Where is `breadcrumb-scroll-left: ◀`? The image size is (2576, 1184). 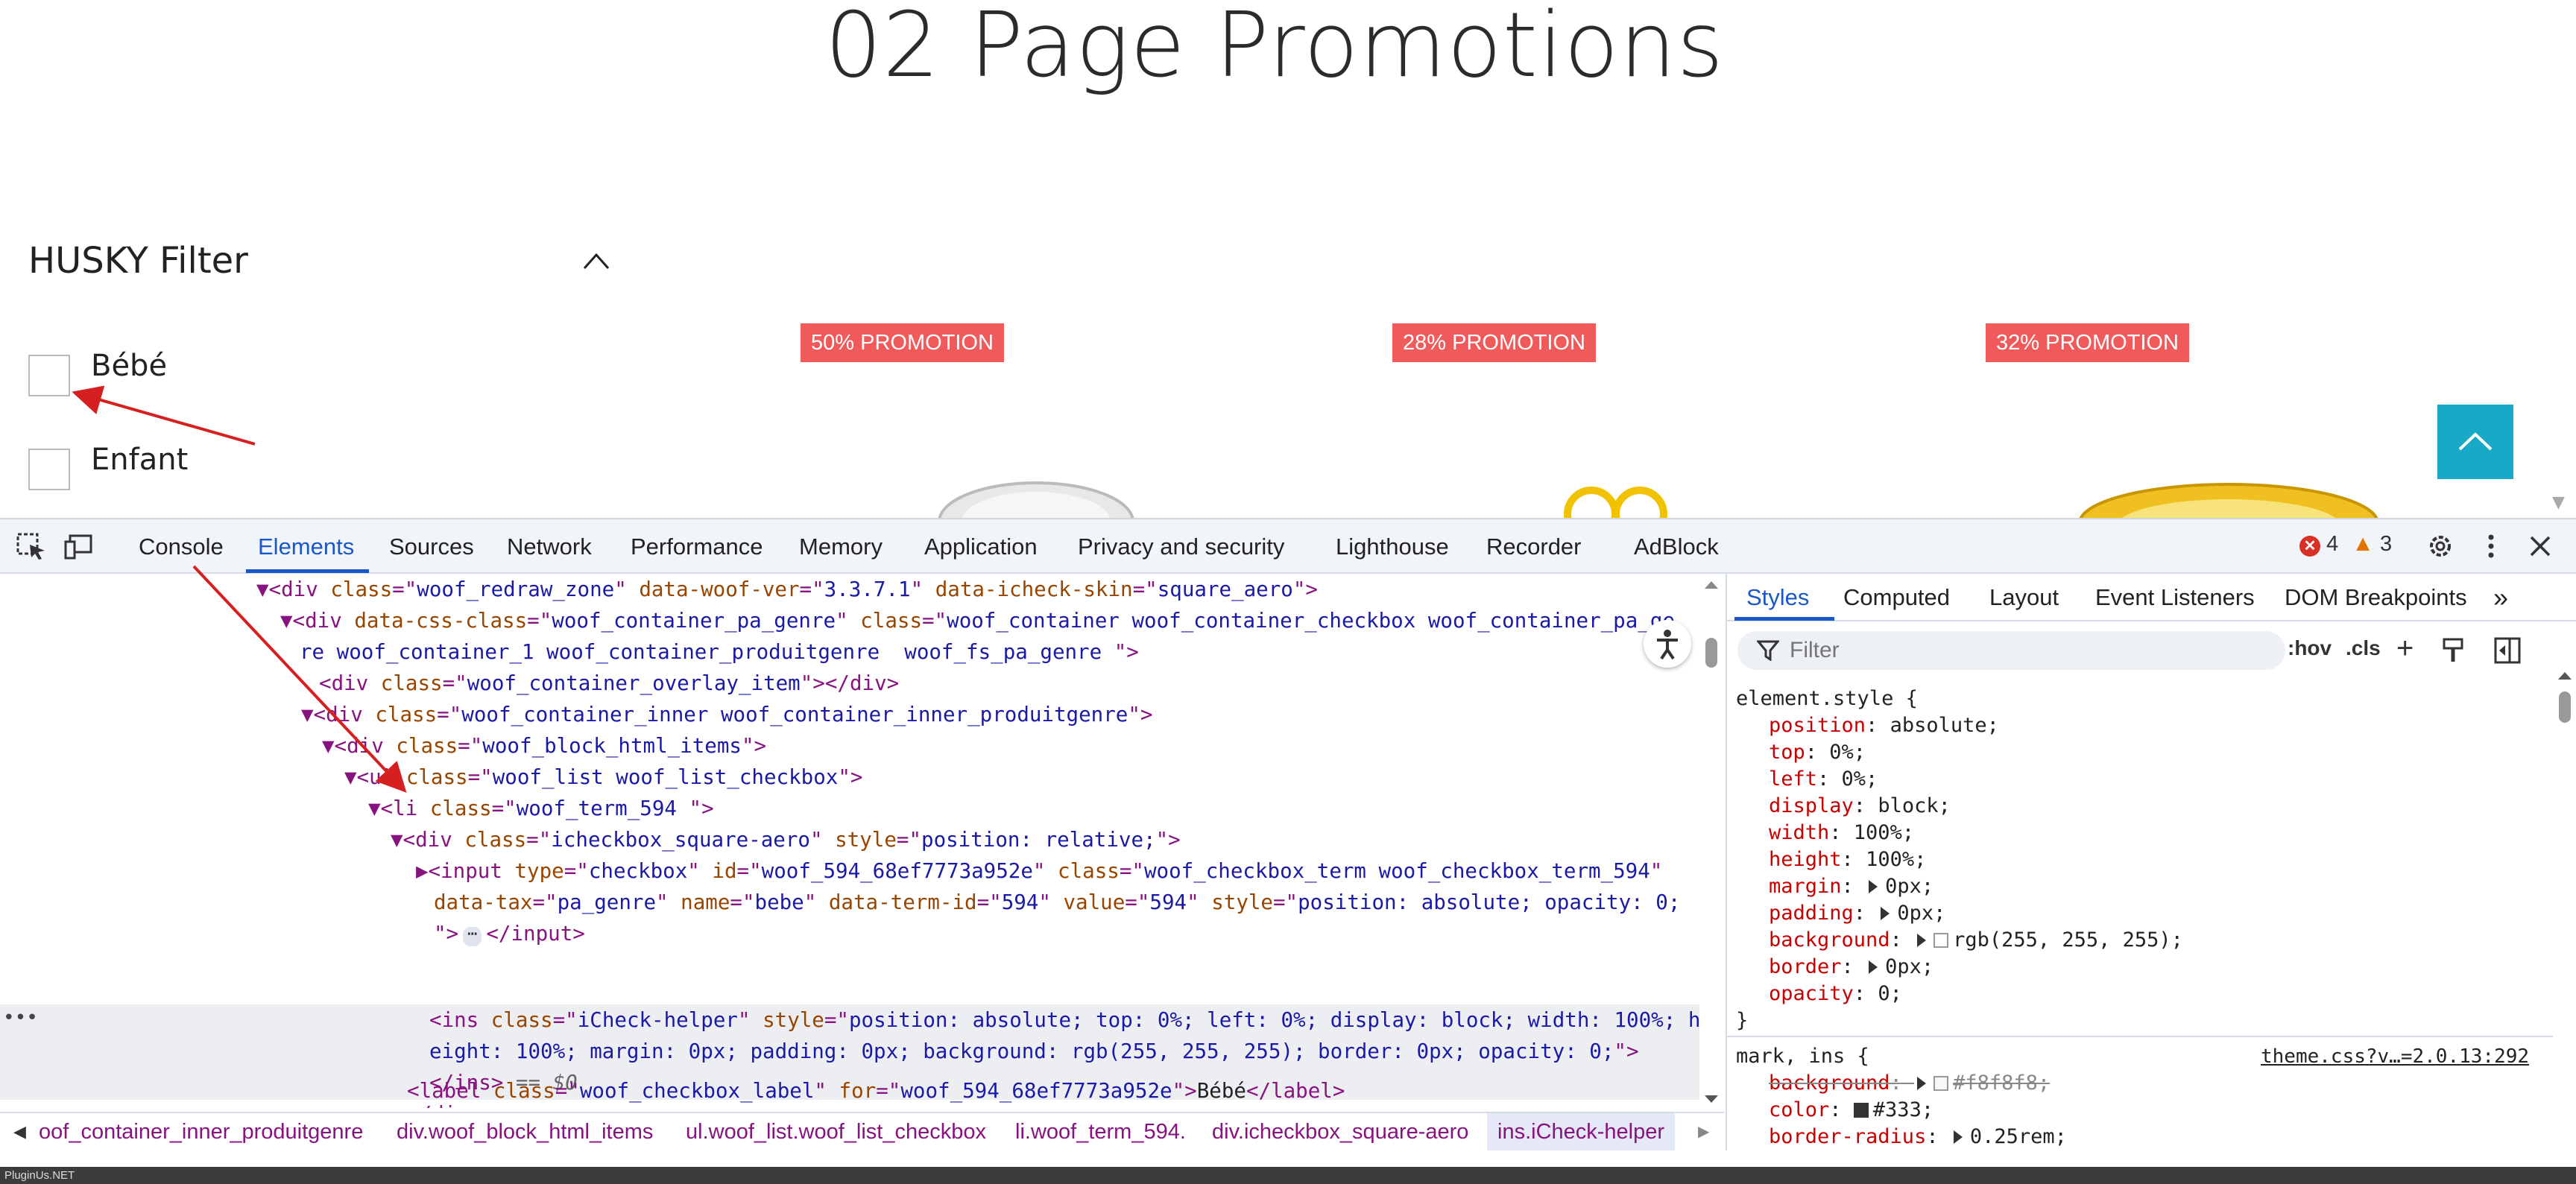
breadcrumb-scroll-left: ◀ is located at coordinates (19, 1131).